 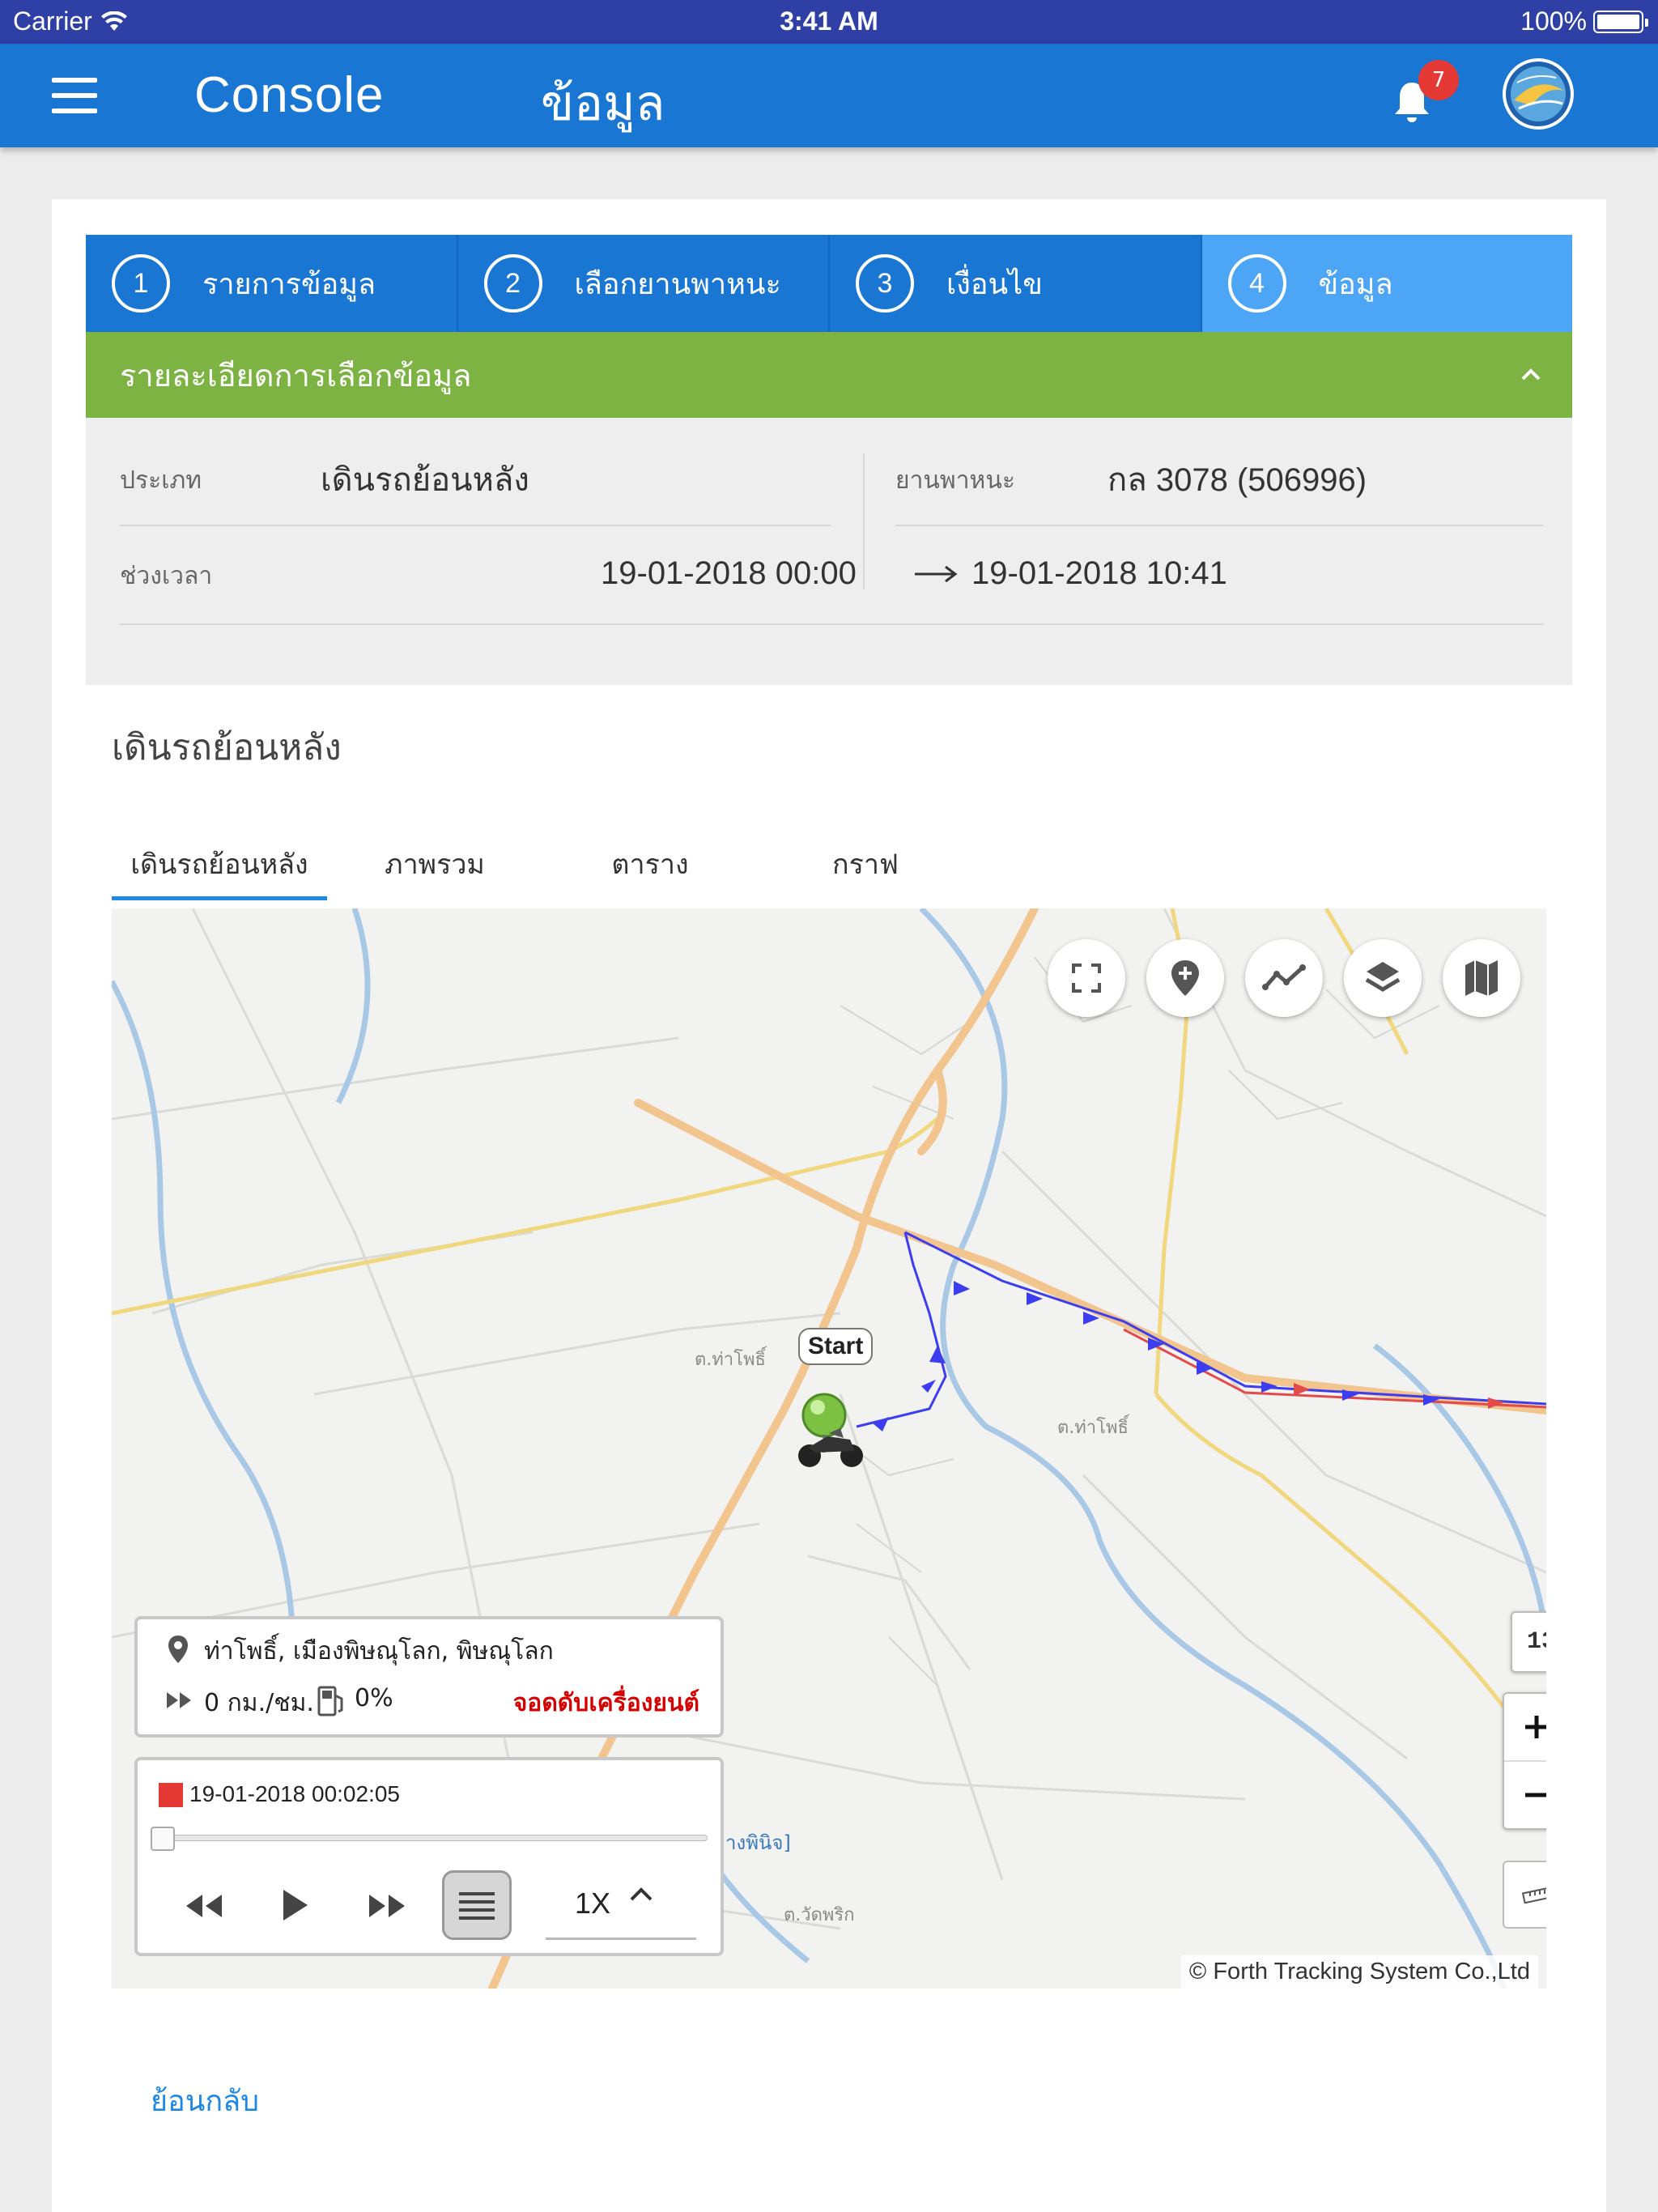 I want to click on type-label: ประเภท, so click(x=161, y=481).